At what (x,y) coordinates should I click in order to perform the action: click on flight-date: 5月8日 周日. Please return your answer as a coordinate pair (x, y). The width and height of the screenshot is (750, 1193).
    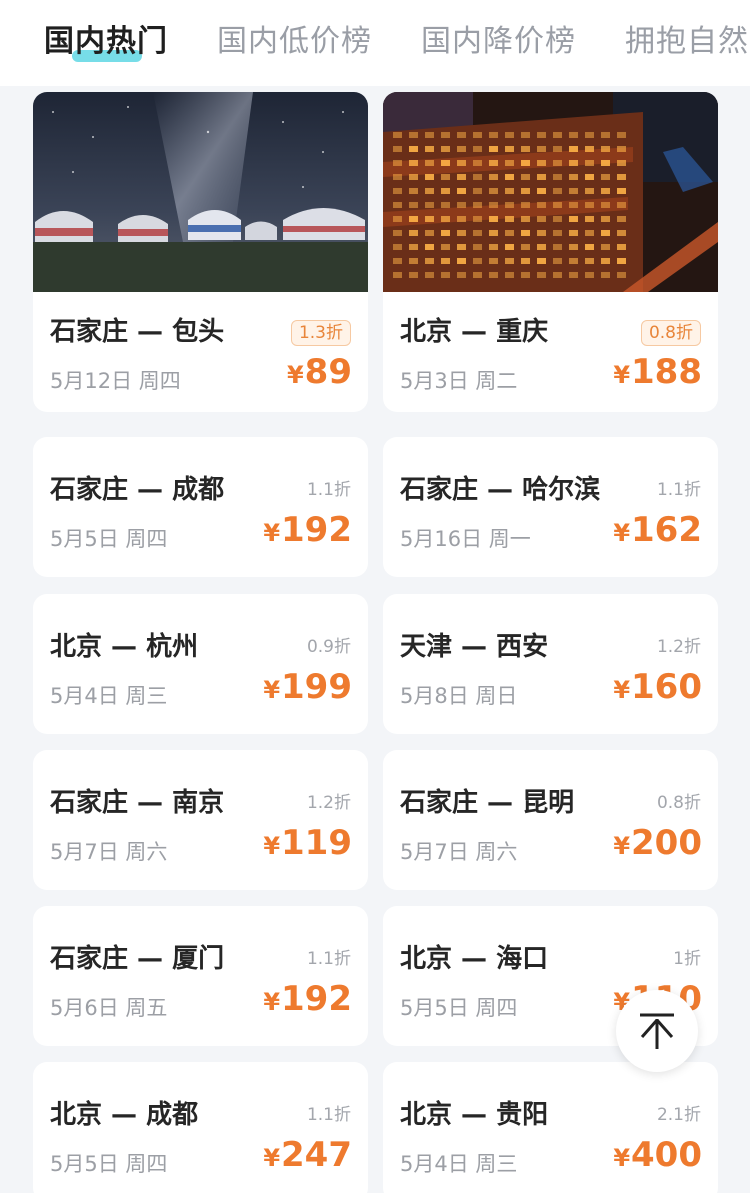
    Looking at the image, I should click on (459, 696).